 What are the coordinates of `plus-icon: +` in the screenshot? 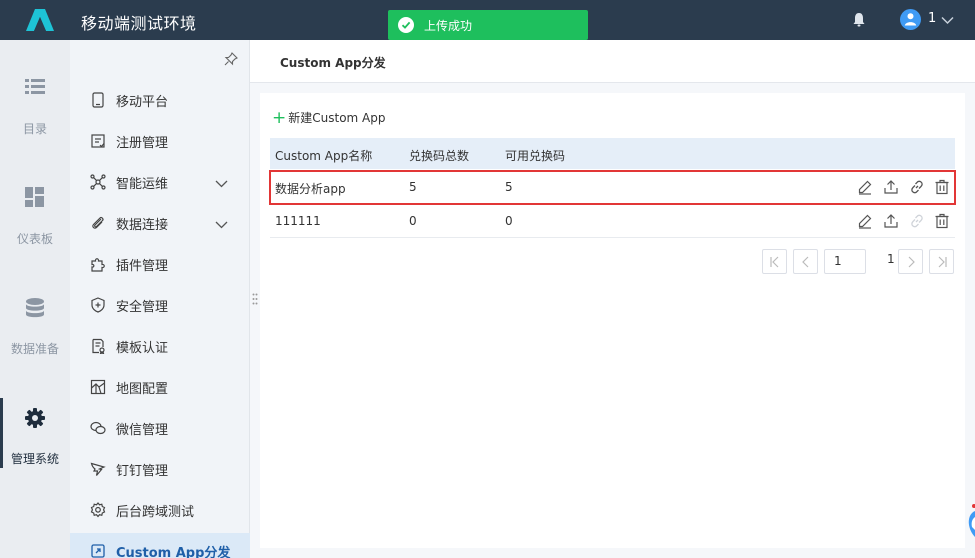 It's located at (279, 118).